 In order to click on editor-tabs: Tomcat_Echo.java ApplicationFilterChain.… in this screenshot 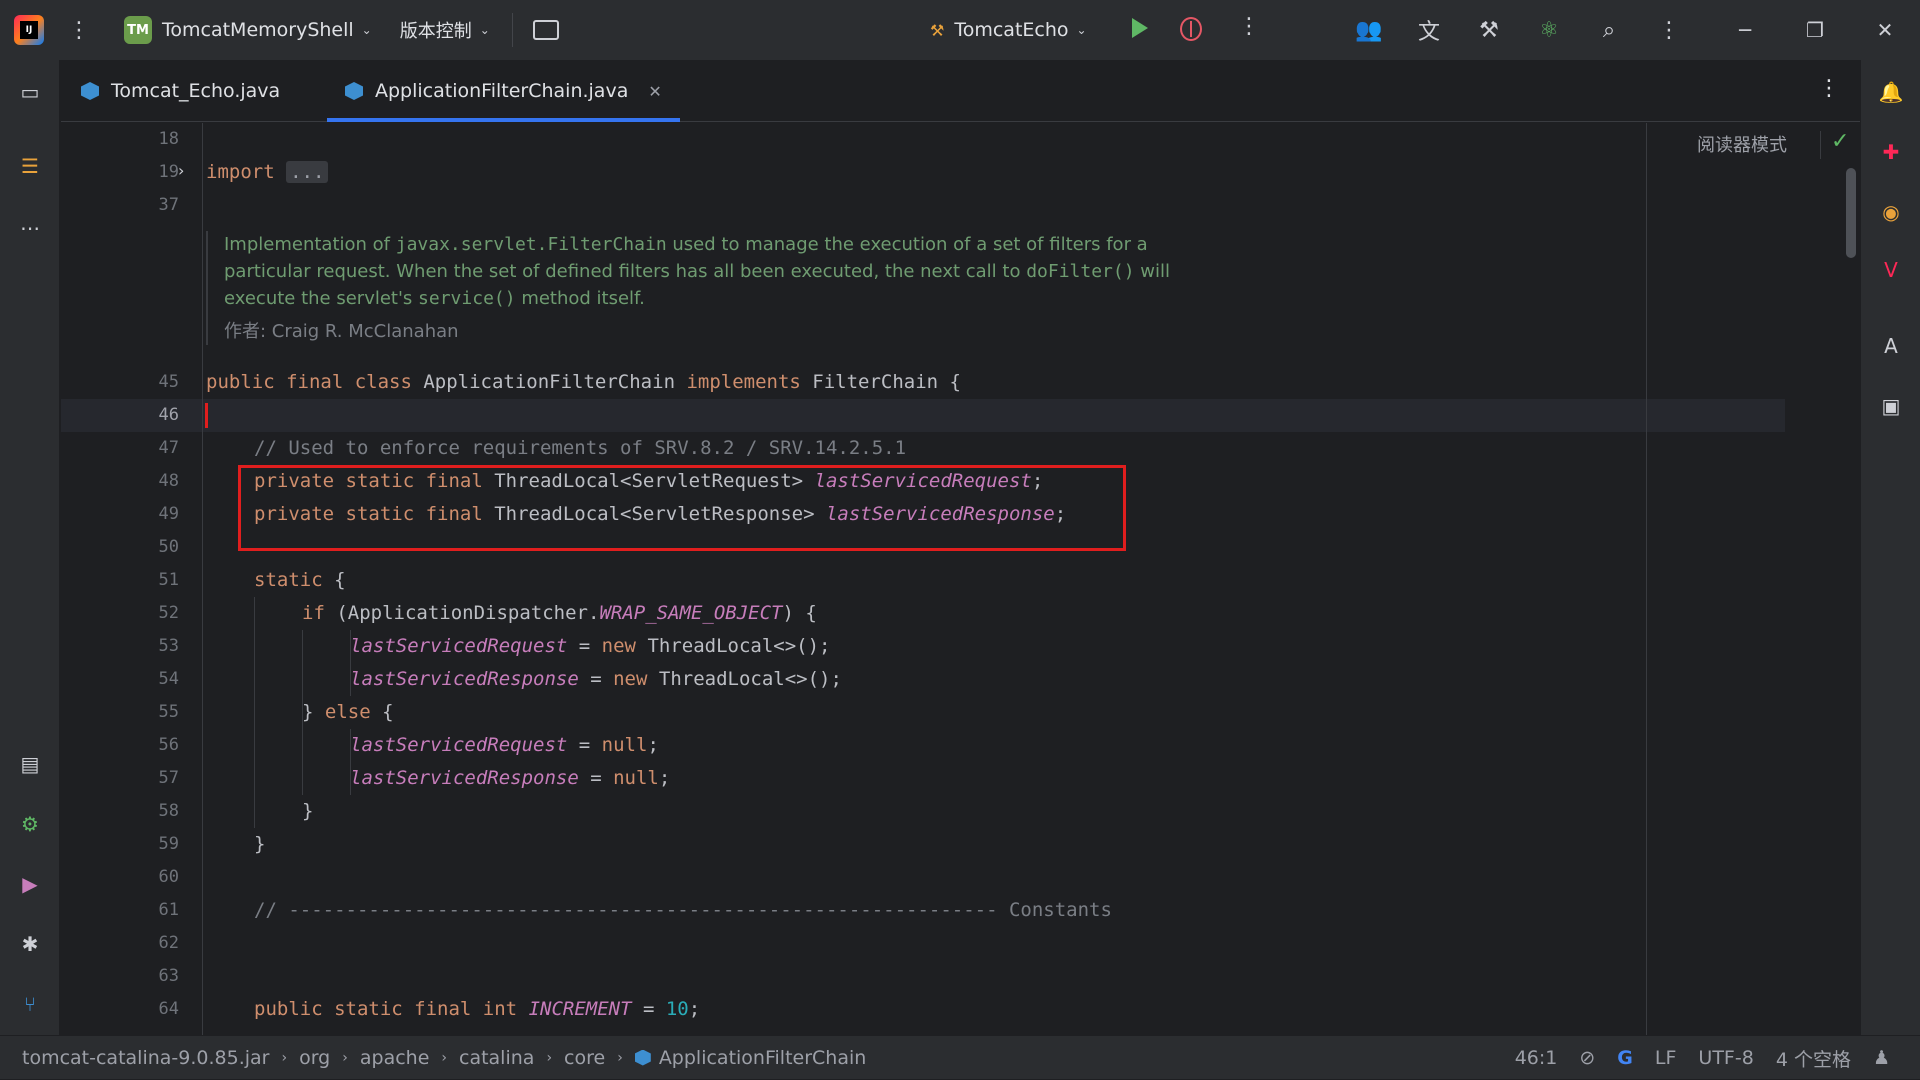, I will do `click(960, 91)`.